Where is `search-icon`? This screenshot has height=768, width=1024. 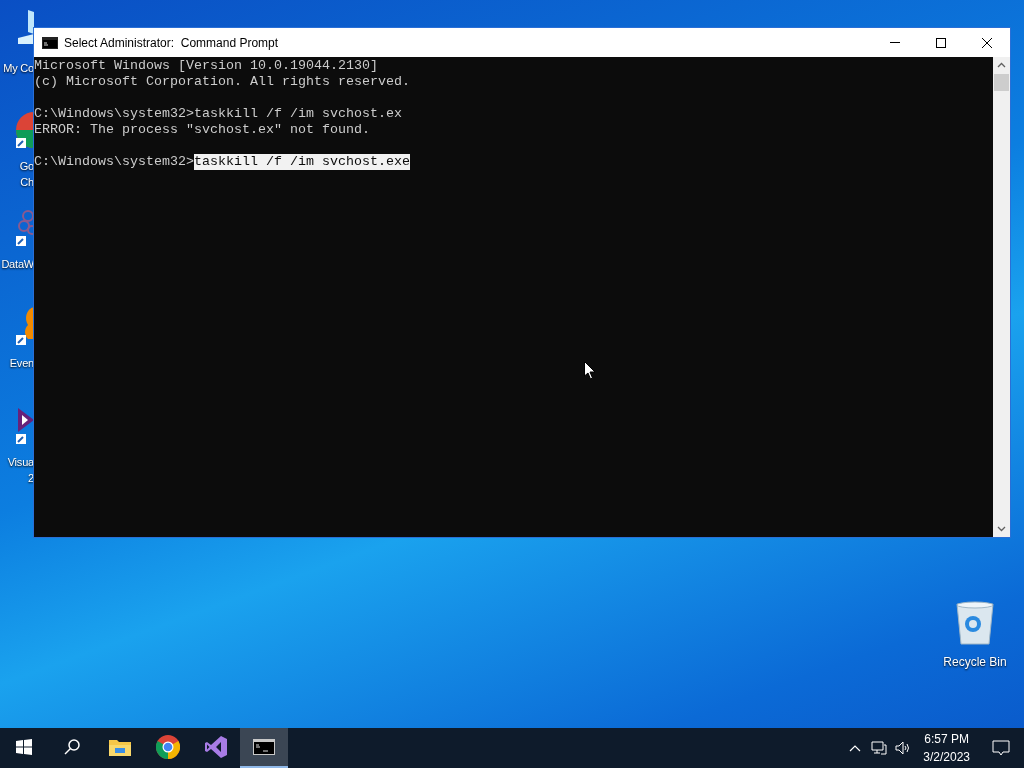
search-icon is located at coordinates (72, 747).